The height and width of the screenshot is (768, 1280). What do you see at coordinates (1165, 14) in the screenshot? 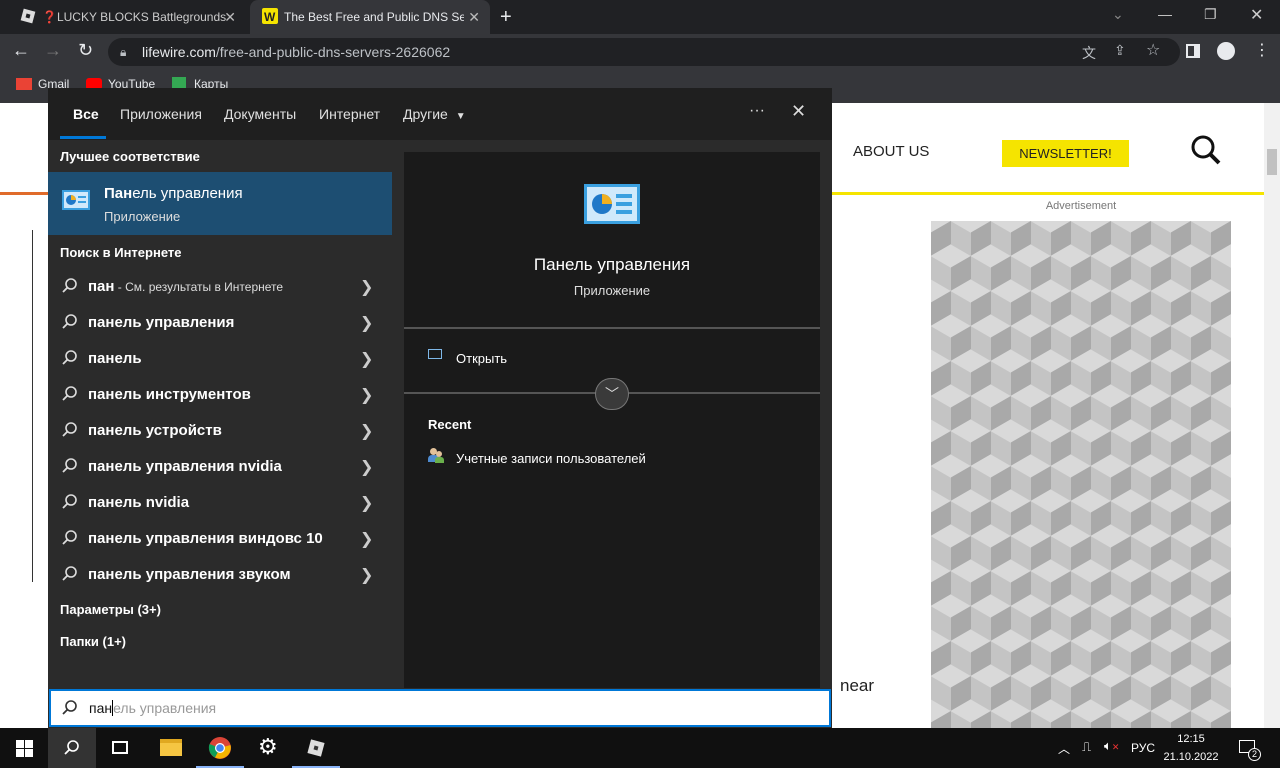
I see `minimize-button: —` at bounding box center [1165, 14].